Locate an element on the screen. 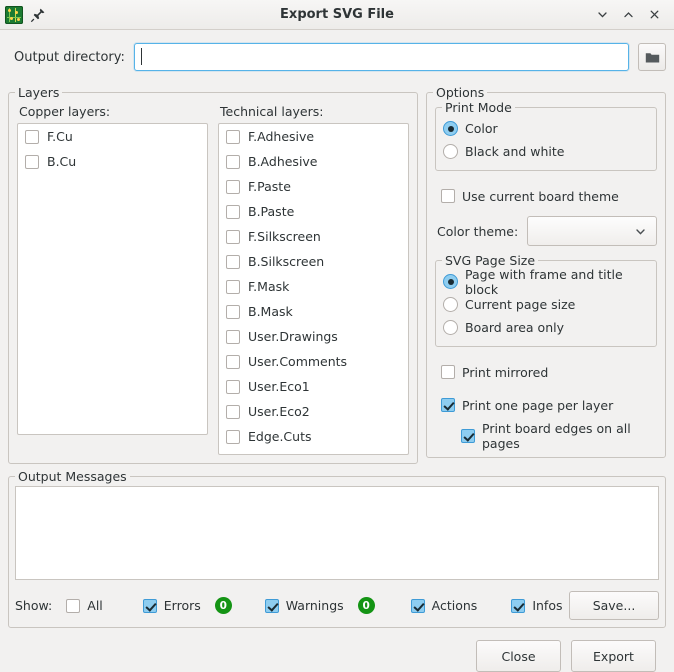  chevron-down-icon is located at coordinates (640, 231).